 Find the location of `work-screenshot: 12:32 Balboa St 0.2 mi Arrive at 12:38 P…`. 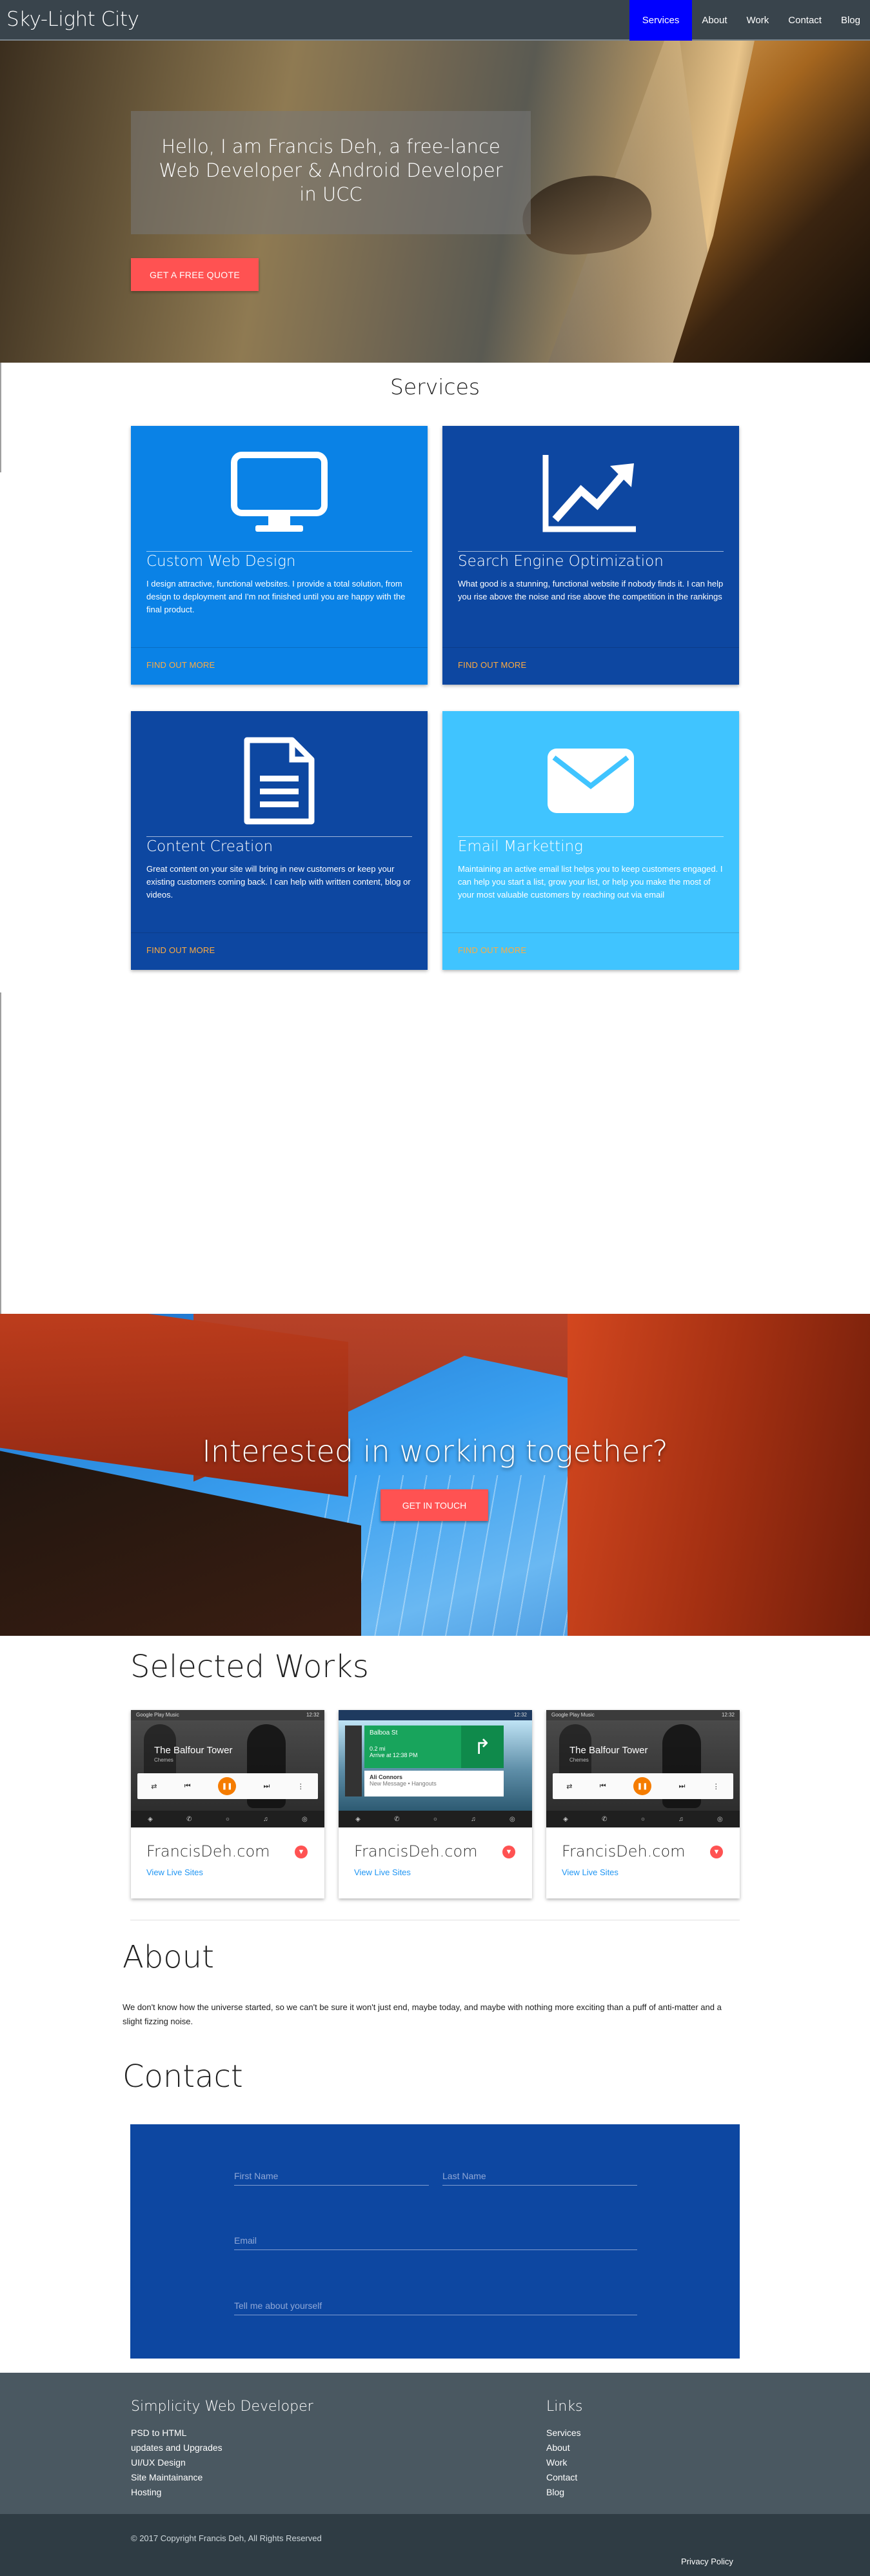

work-screenshot: 12:32 Balboa St 0.2 mi Arrive at 12:38 P… is located at coordinates (435, 1769).